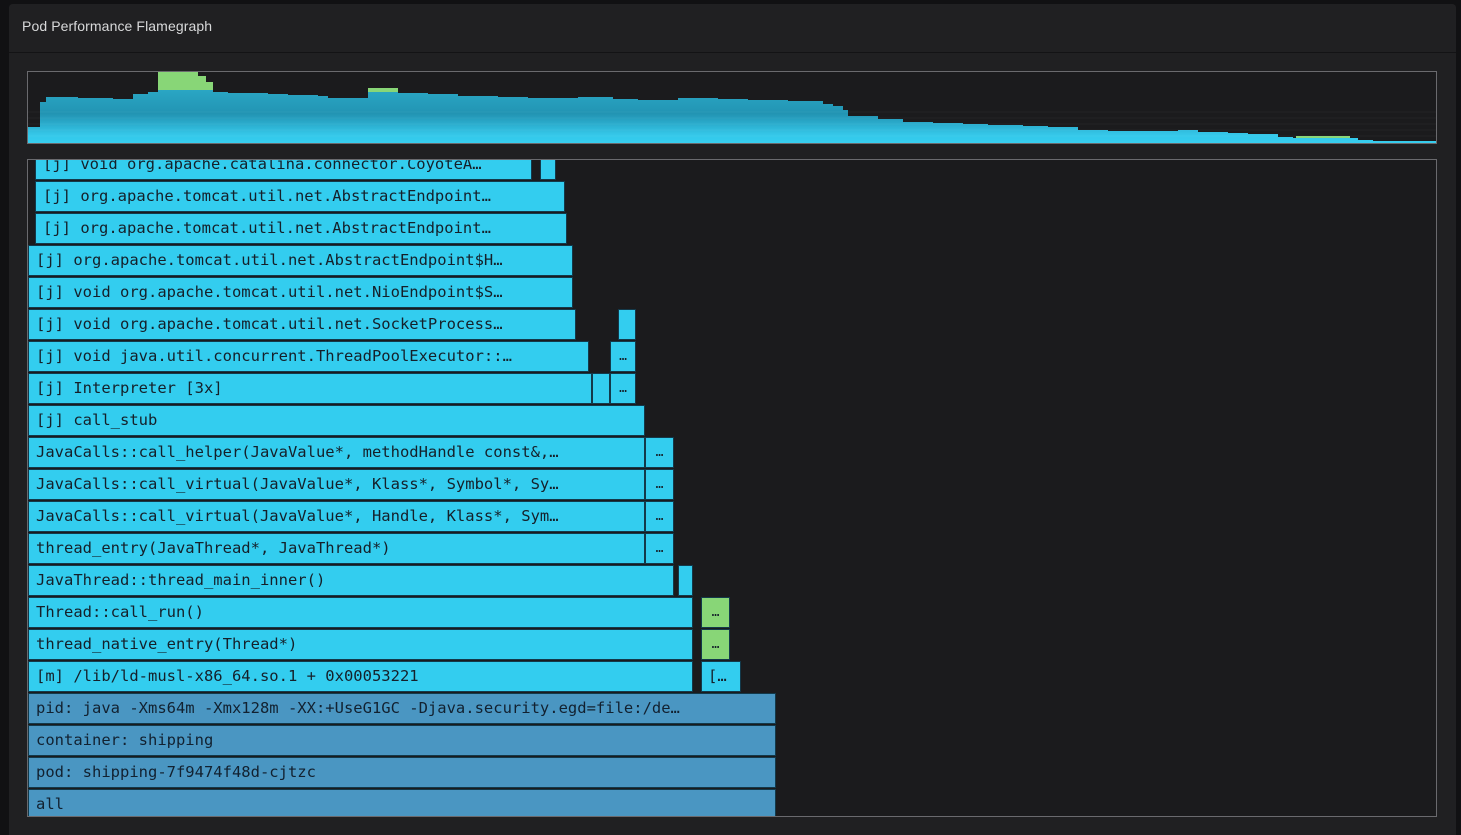  What do you see at coordinates (360, 644) in the screenshot?
I see `flame-frame-thread-native-entry: thread_native_entry(Thread*)` at bounding box center [360, 644].